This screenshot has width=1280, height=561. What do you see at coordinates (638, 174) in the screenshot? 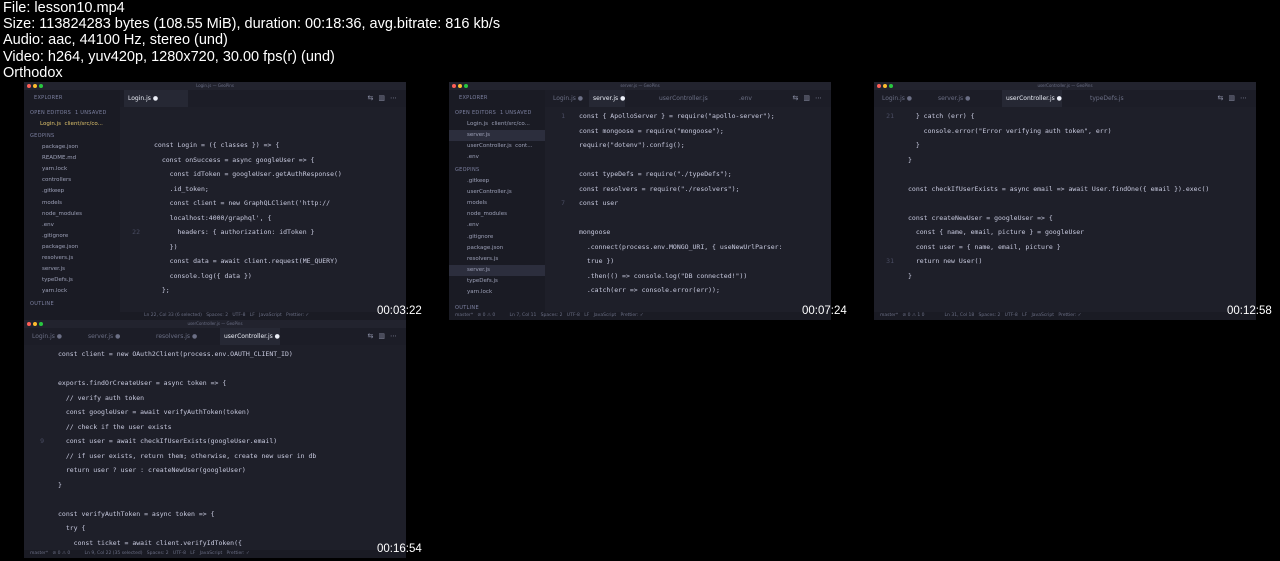
I see `code-line: const typeDefs = require("./typeDefs");` at bounding box center [638, 174].